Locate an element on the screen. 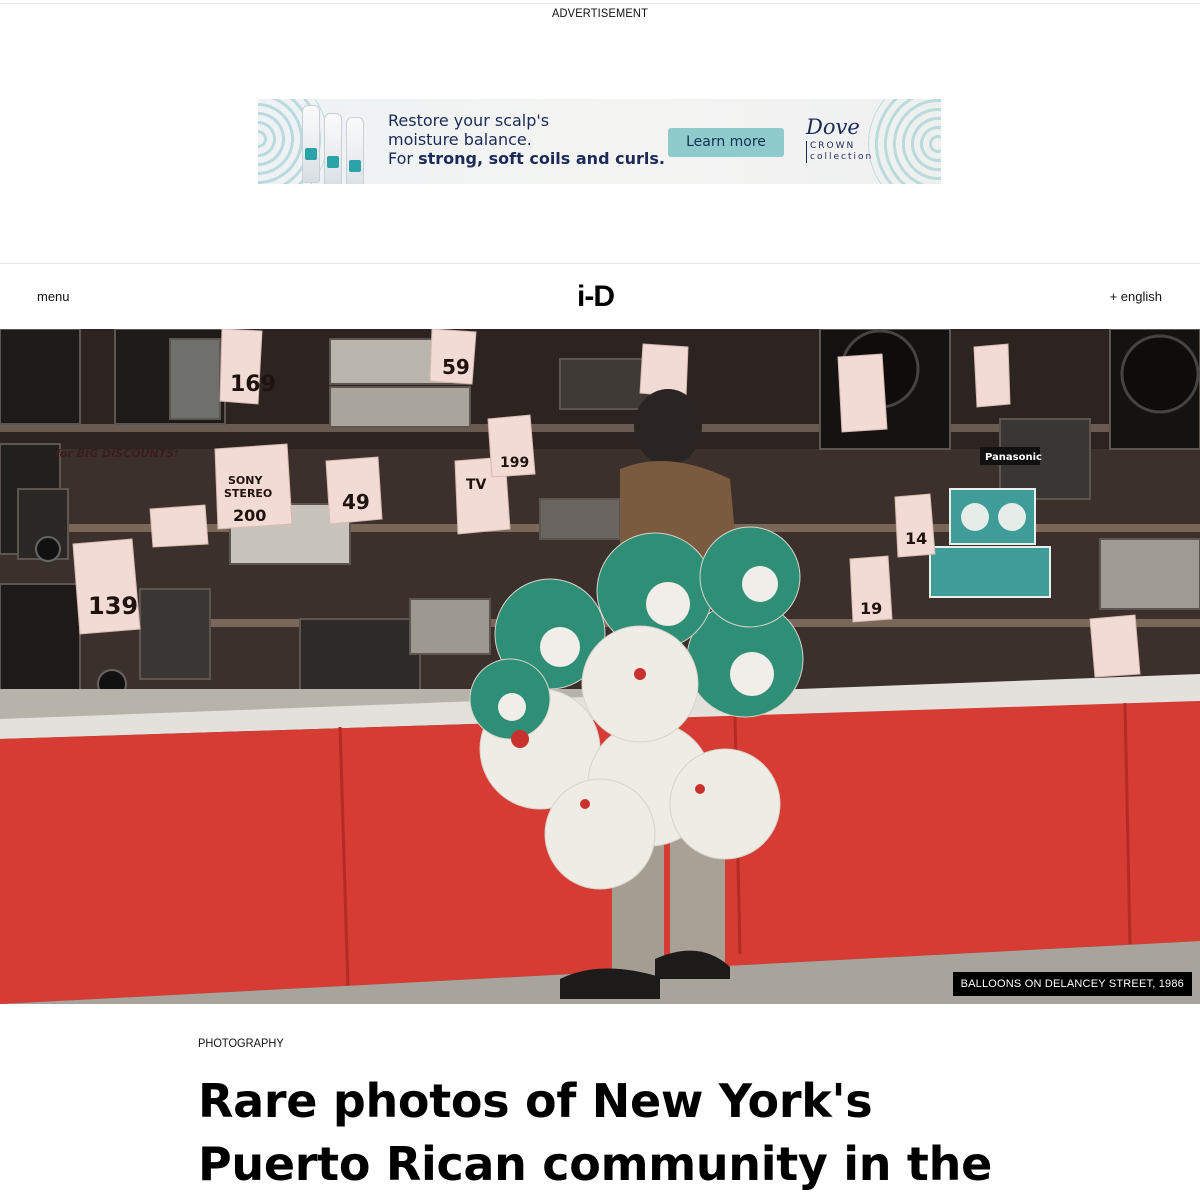 The image size is (1200, 1200). svg-text: 200 is located at coordinates (249, 515).